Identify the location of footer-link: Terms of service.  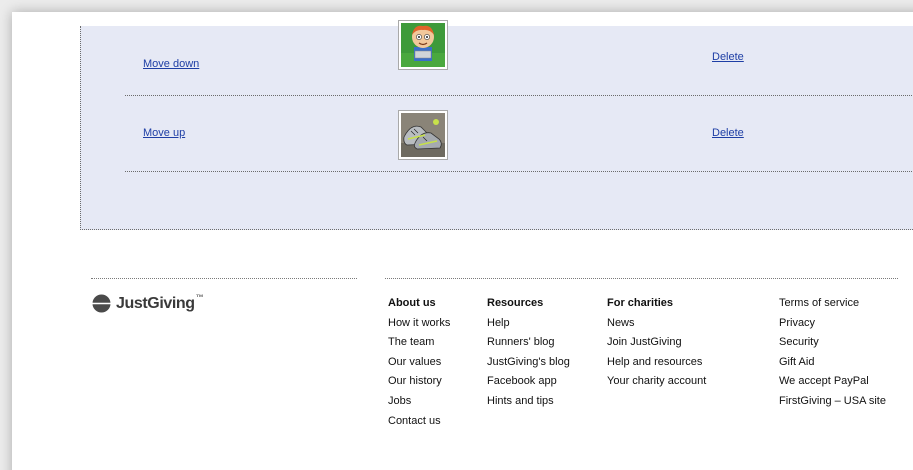
(832, 307).